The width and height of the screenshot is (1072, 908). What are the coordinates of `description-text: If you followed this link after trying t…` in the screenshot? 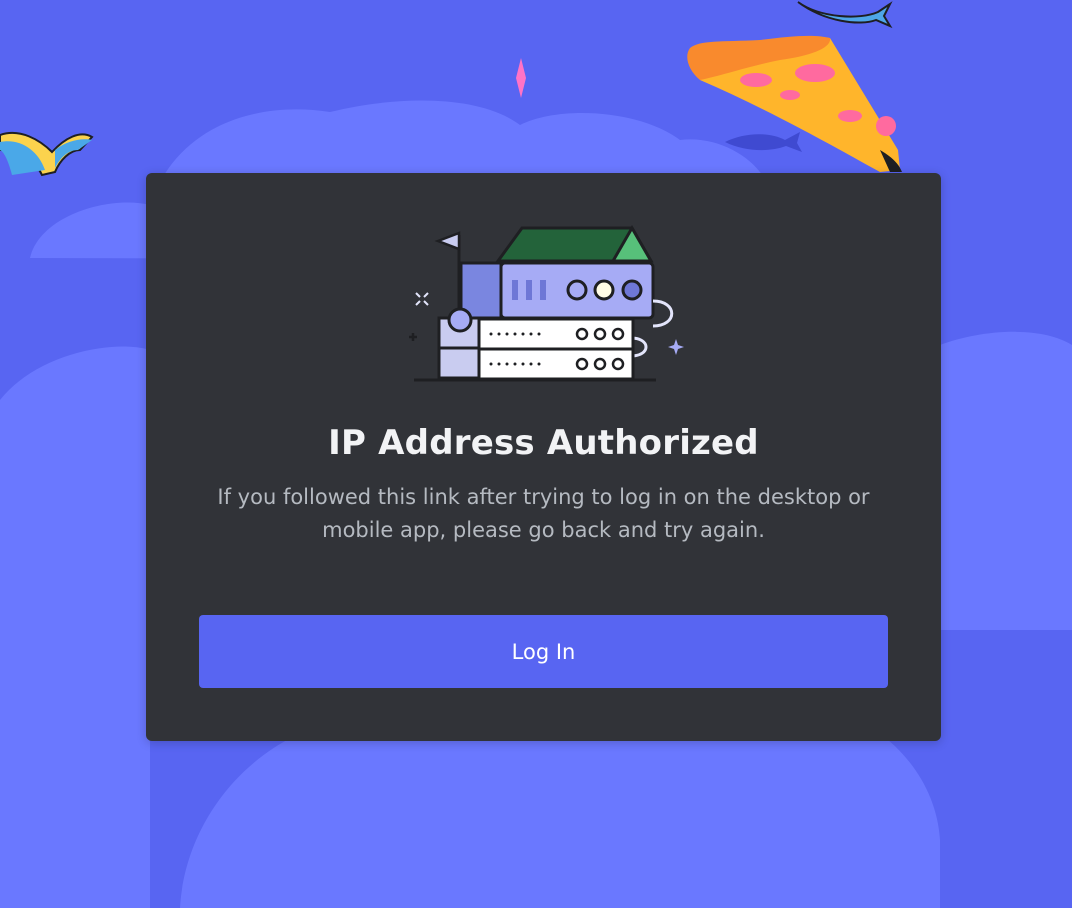 It's located at (543, 513).